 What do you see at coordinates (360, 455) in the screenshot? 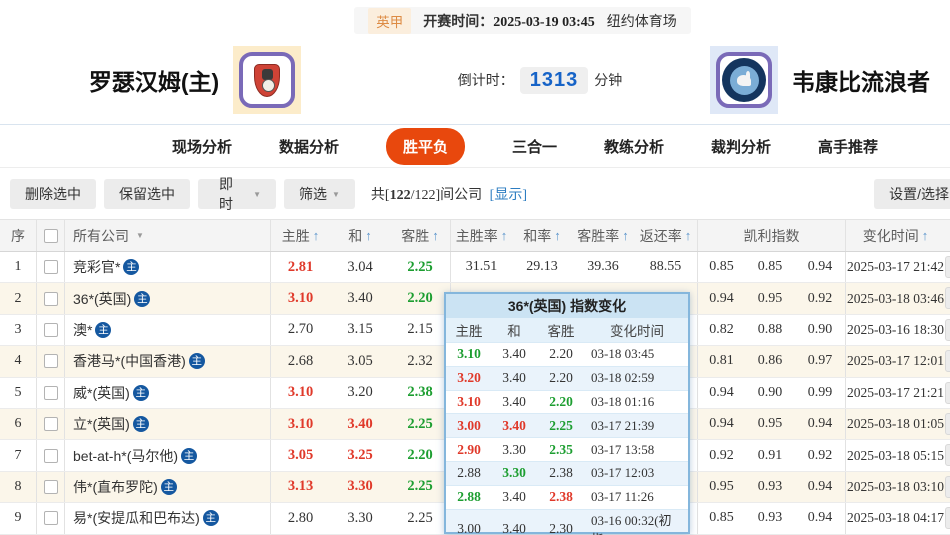
I see `draw-odds: 3.25` at bounding box center [360, 455].